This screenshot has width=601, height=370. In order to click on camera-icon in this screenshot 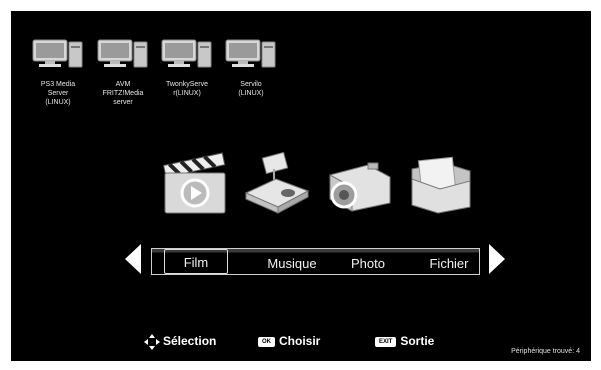, I will do `click(358, 183)`.